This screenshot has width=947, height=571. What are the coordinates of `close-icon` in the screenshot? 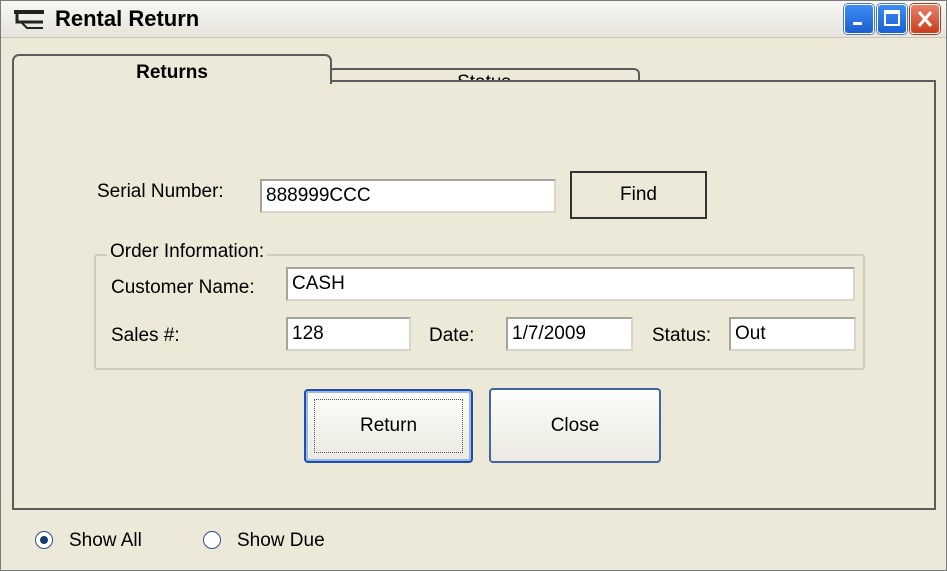 It's located at (925, 19).